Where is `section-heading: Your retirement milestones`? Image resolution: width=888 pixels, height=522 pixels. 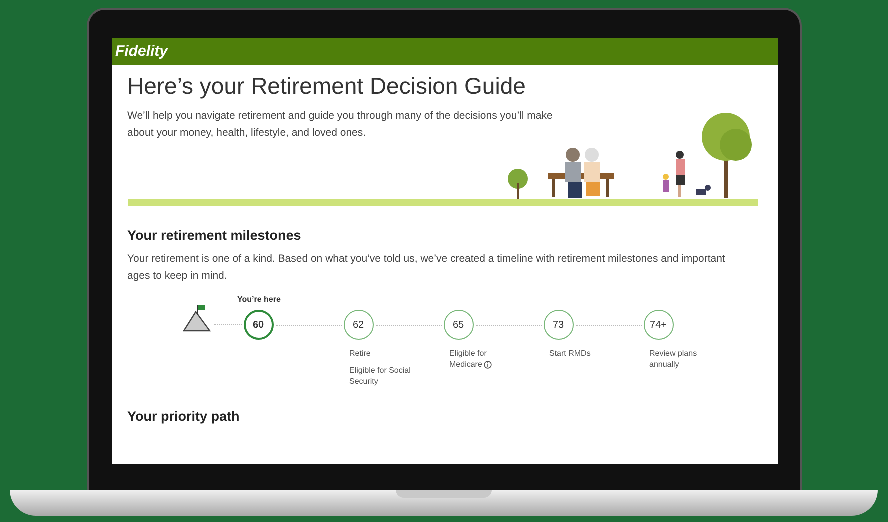
section-heading: Your retirement milestones is located at coordinates (215, 235).